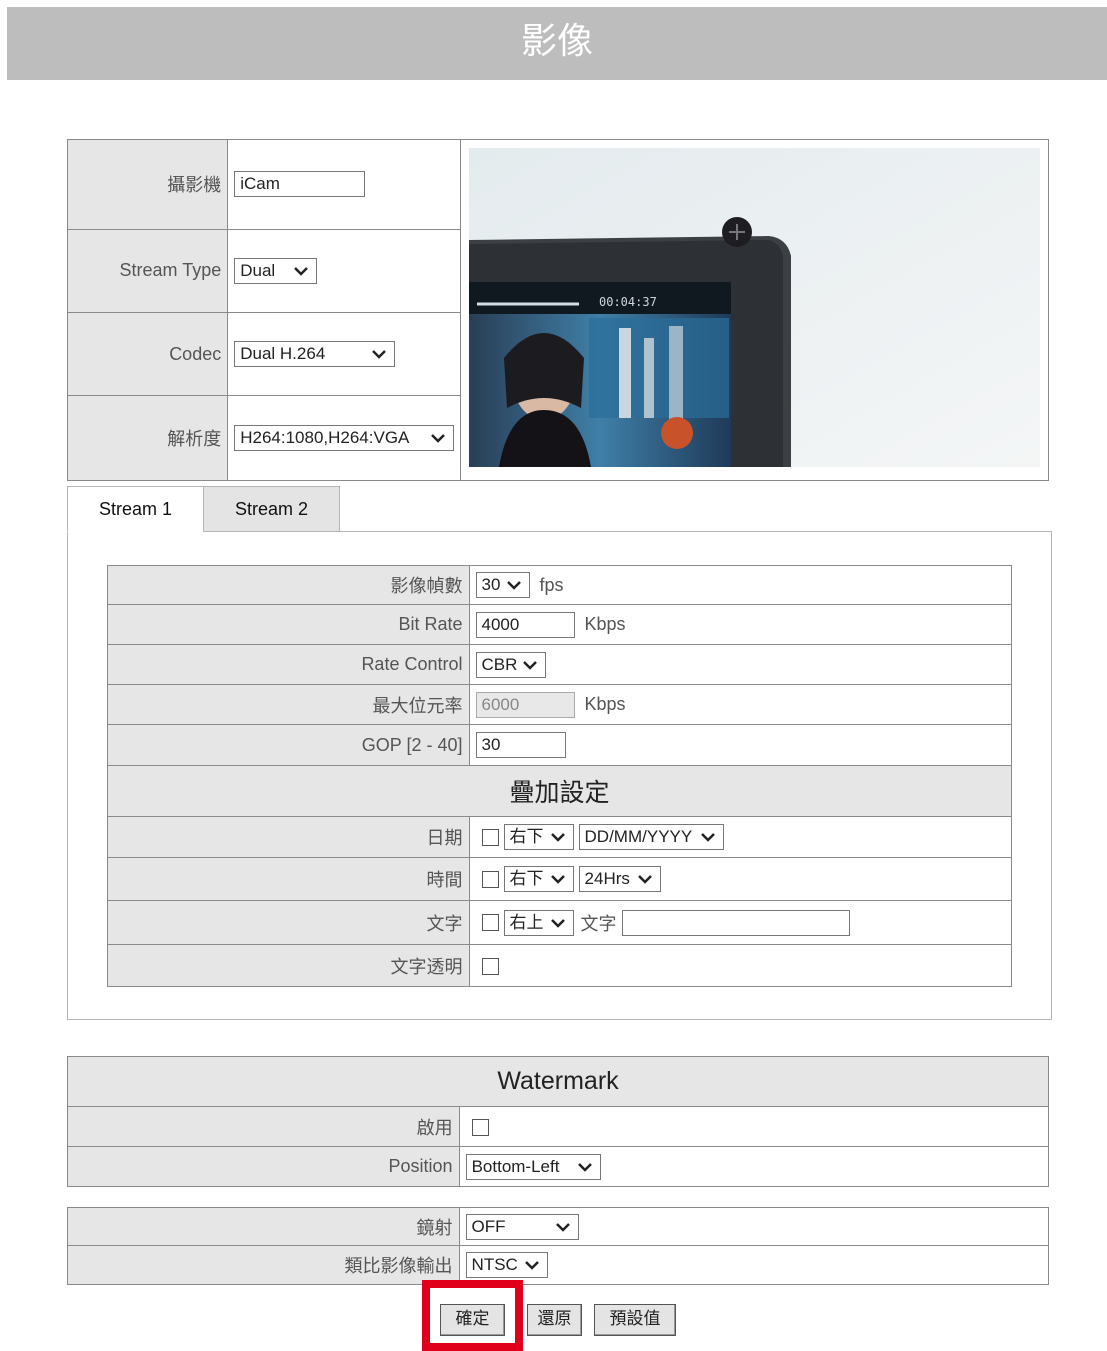  I want to click on mirror-label: 鏡射, so click(263, 1226).